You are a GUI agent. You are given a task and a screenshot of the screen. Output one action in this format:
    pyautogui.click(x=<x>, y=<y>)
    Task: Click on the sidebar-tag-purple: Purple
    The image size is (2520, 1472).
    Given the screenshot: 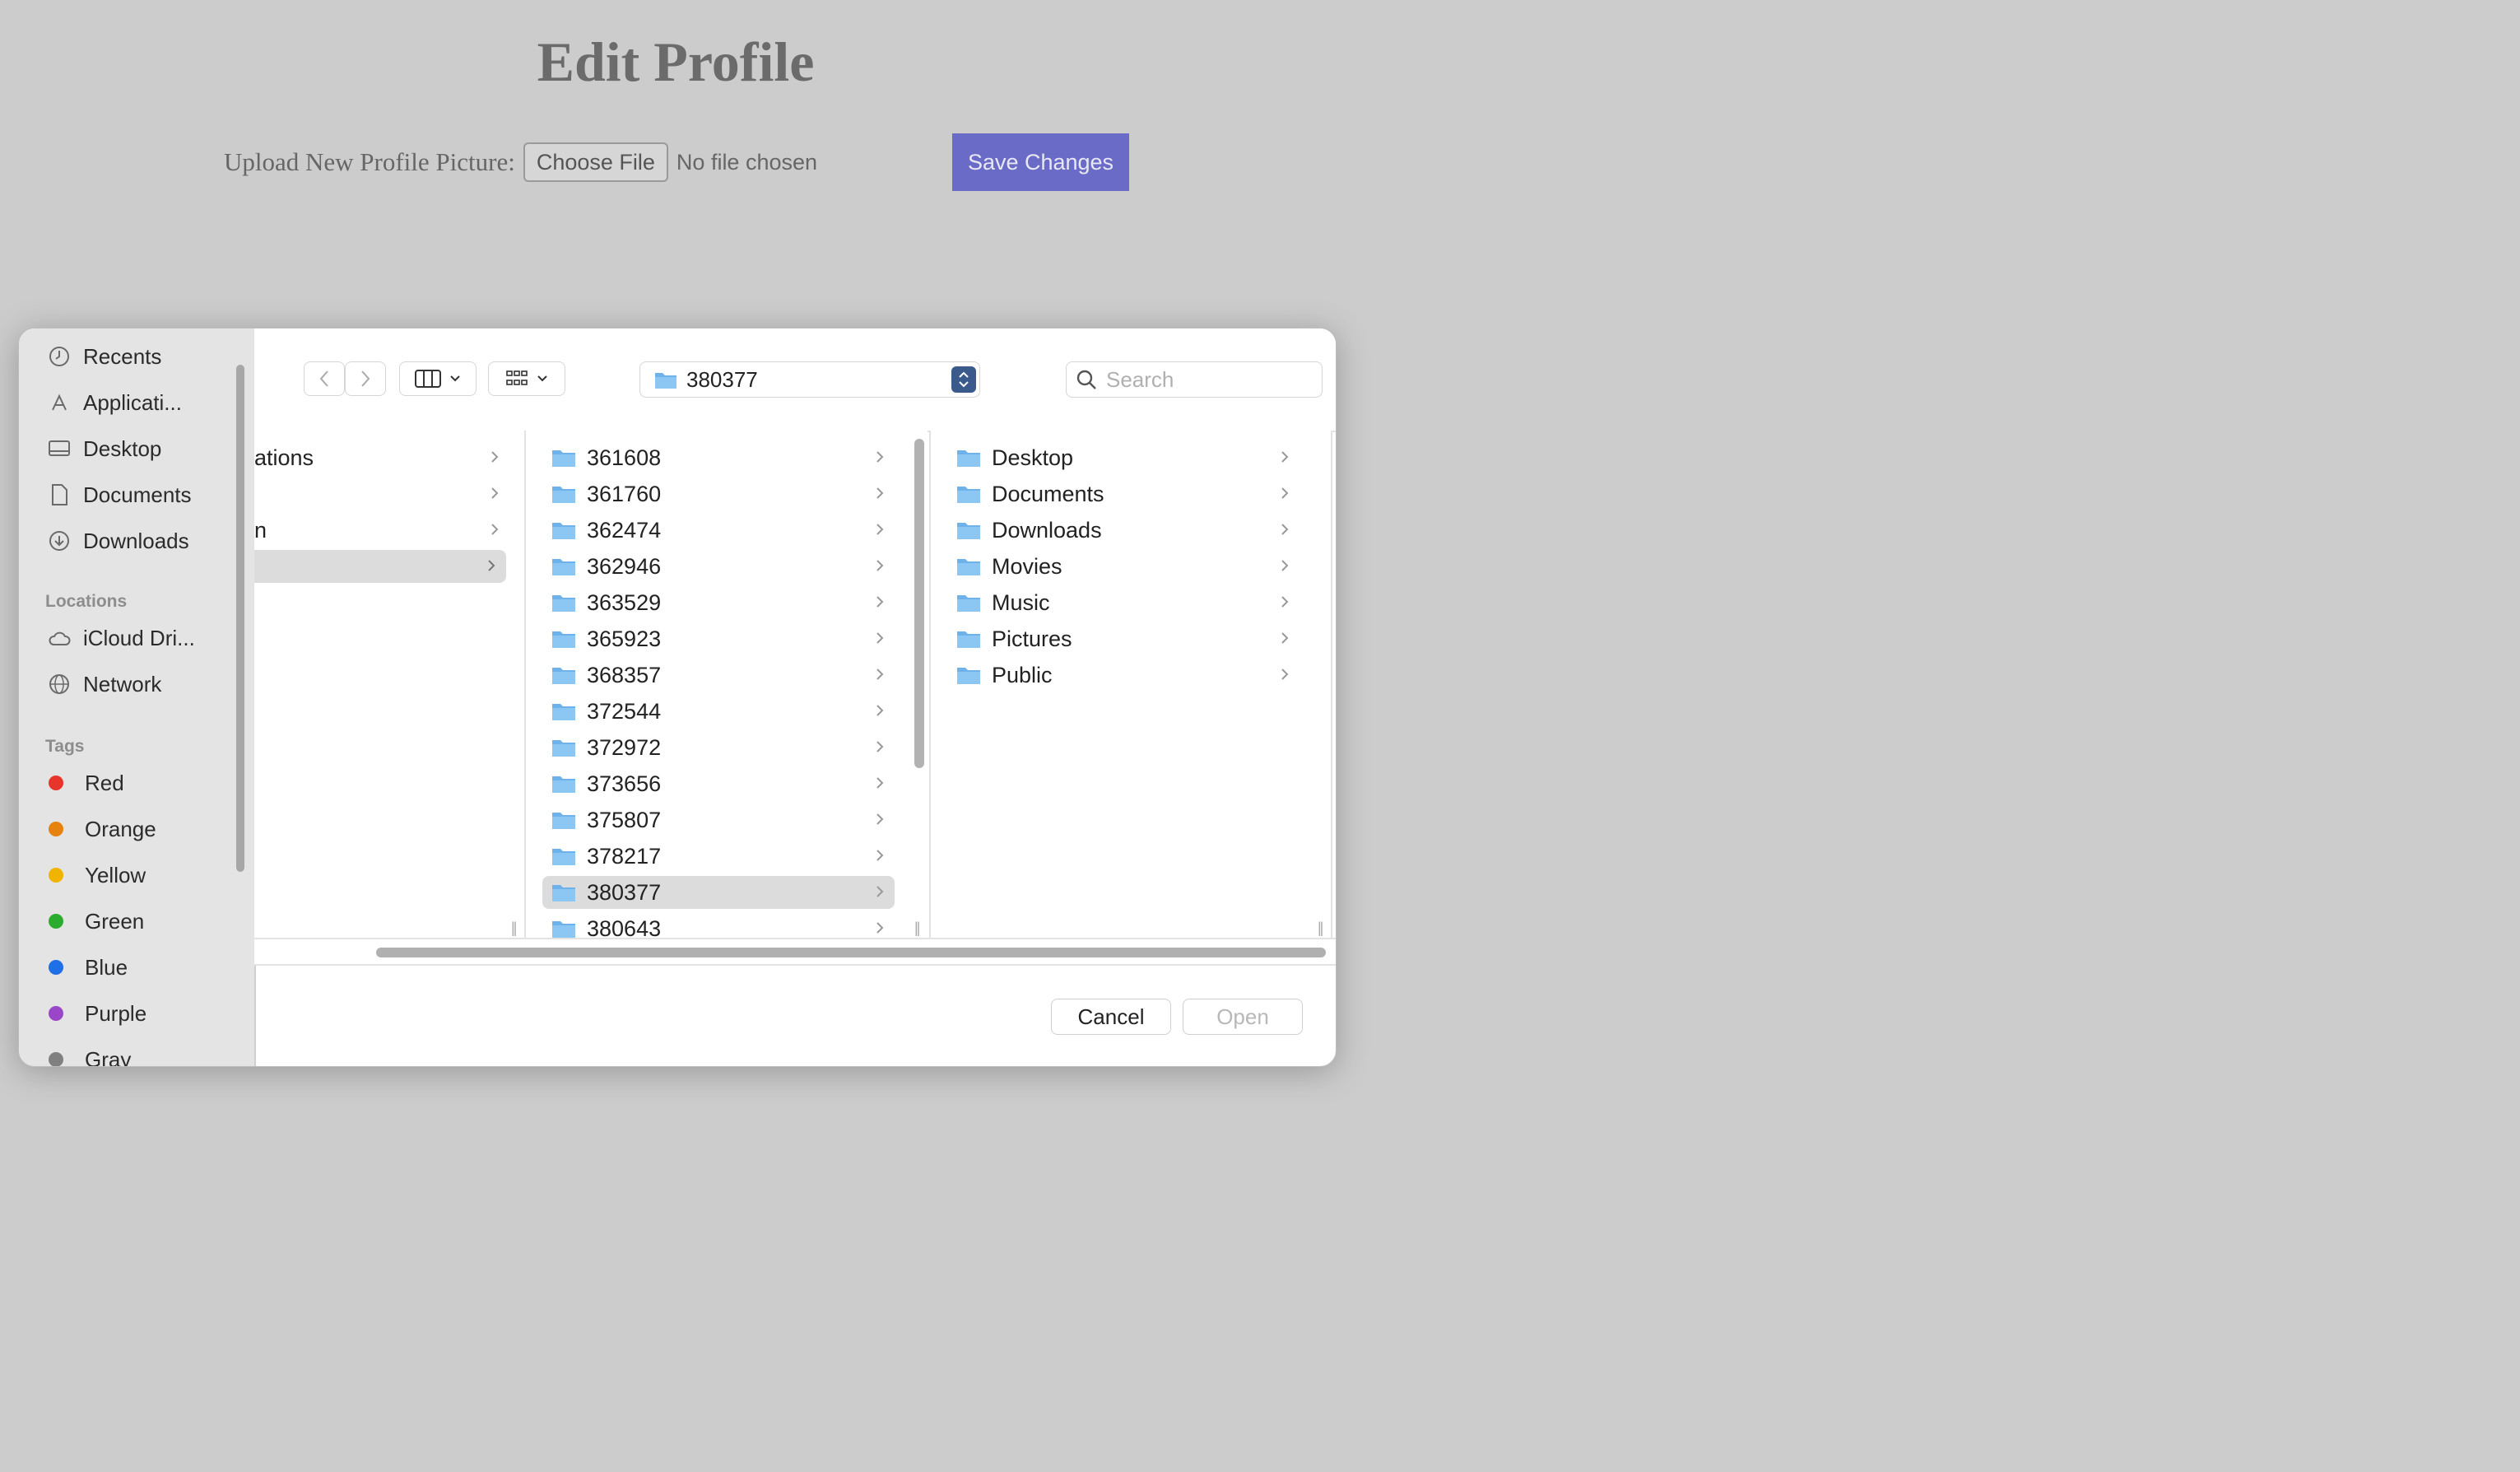 What is the action you would take?
    pyautogui.click(x=94, y=1013)
    